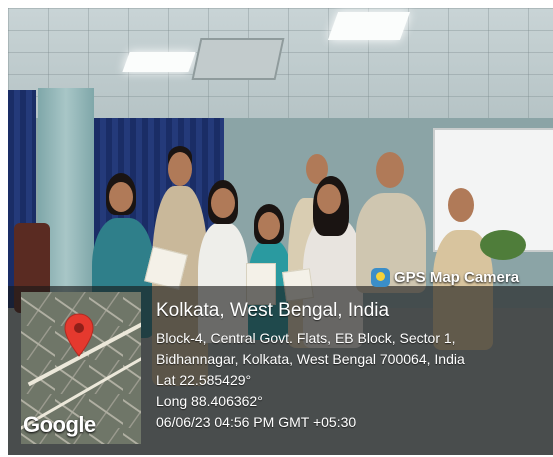  Describe the element at coordinates (273, 310) in the screenshot. I see `location-title: Kolkata, West Bengal, India` at that location.